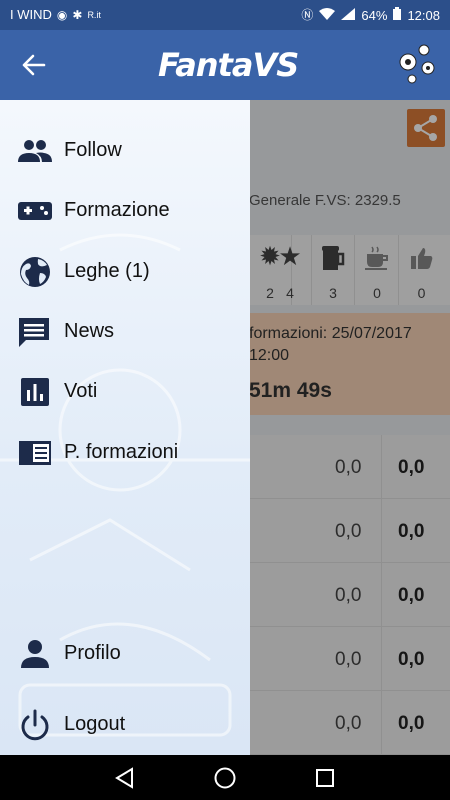 Image resolution: width=450 pixels, height=800 pixels. Describe the element at coordinates (325, 778) in the screenshot. I see `nav-recents-icon` at that location.